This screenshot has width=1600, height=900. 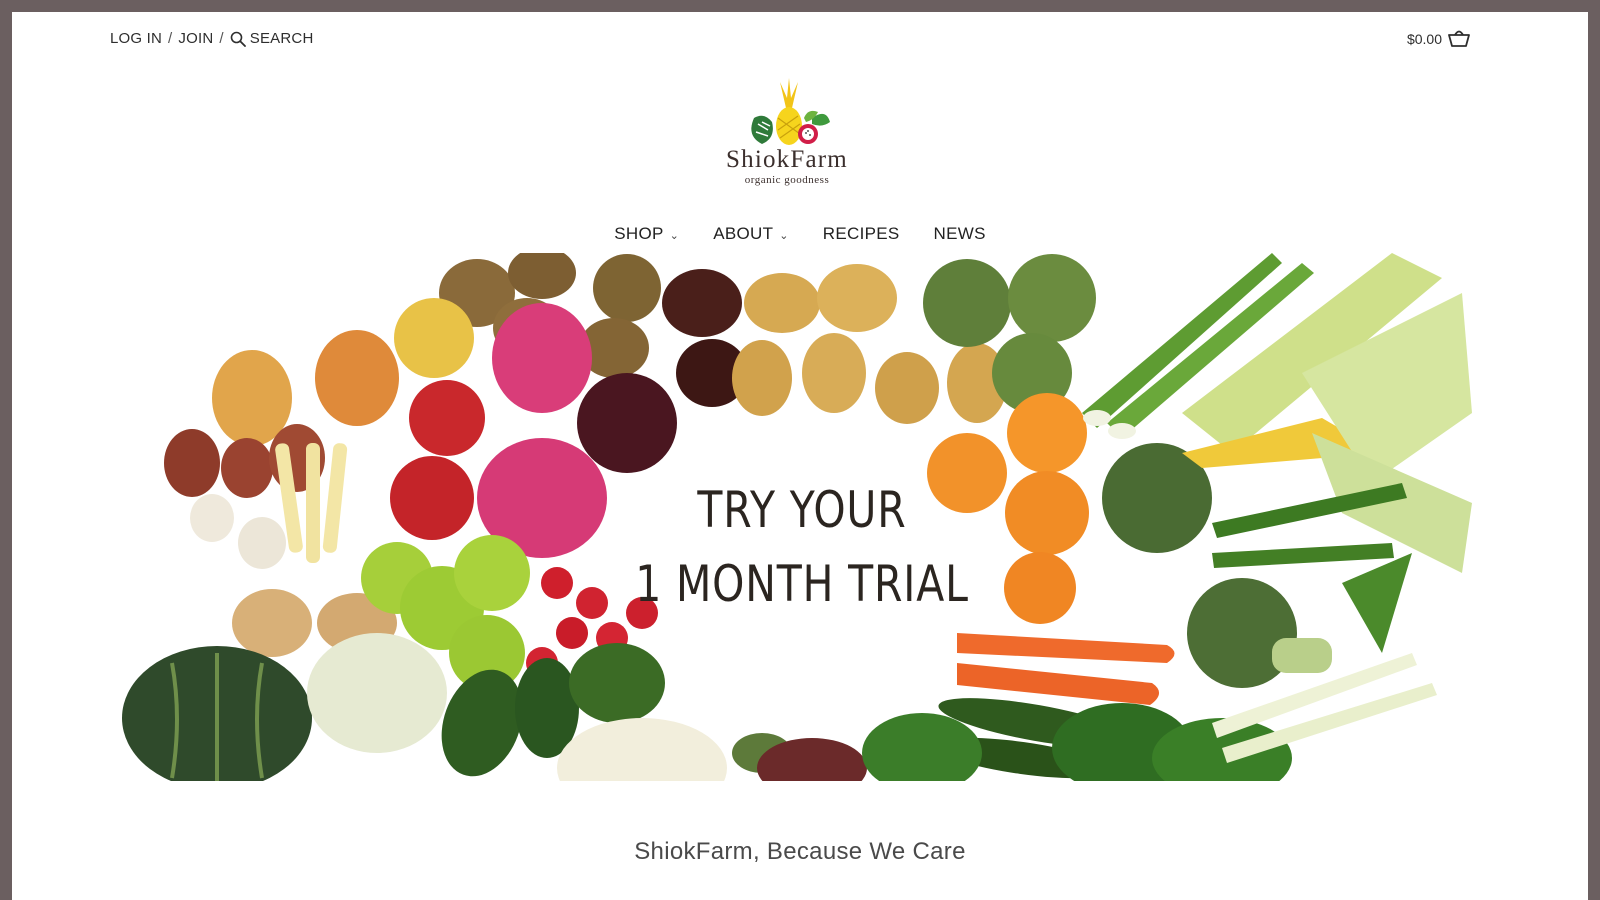 What do you see at coordinates (238, 39) in the screenshot?
I see `search-icon` at bounding box center [238, 39].